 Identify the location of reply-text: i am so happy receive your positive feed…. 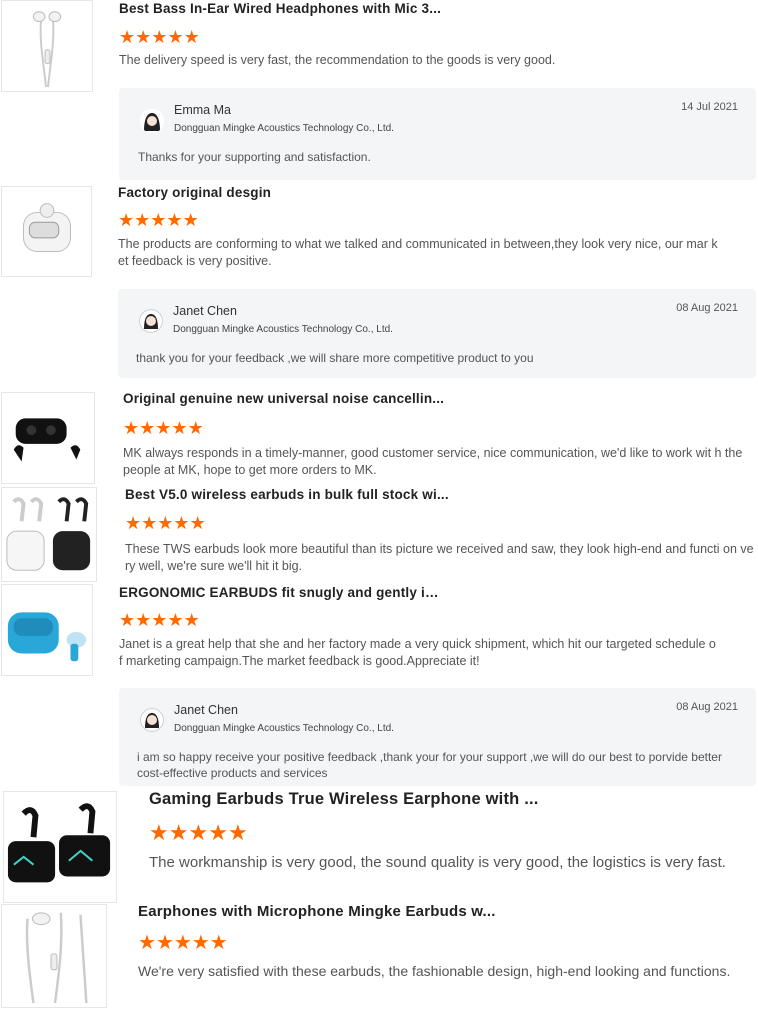
(429, 765).